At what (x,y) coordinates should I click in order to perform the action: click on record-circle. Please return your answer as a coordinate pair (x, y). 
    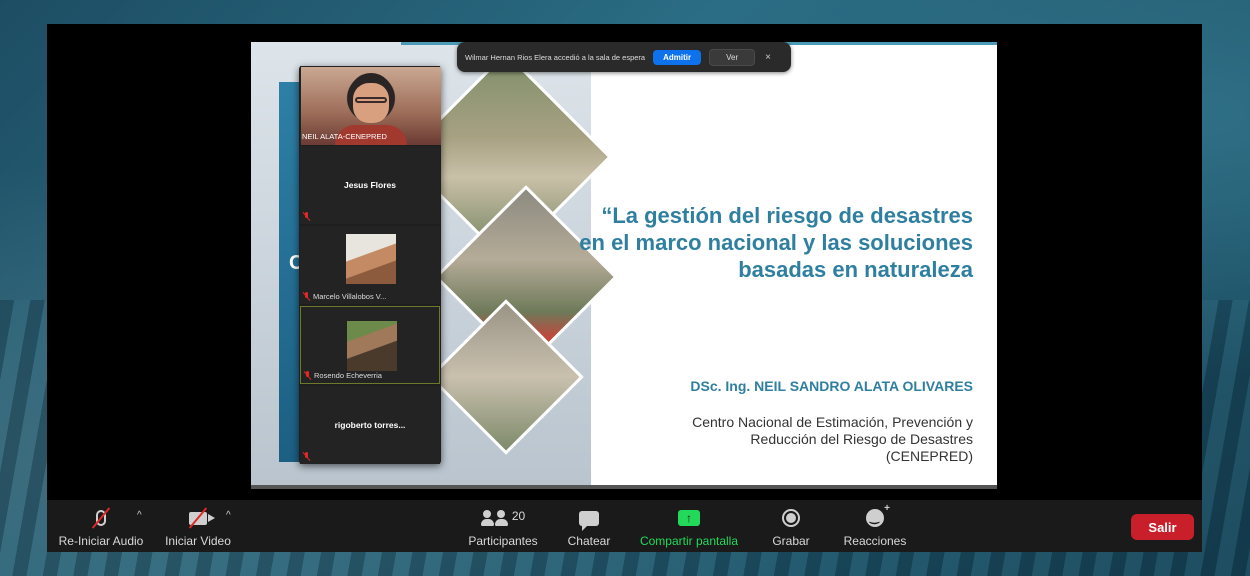
    Looking at the image, I should click on (791, 518).